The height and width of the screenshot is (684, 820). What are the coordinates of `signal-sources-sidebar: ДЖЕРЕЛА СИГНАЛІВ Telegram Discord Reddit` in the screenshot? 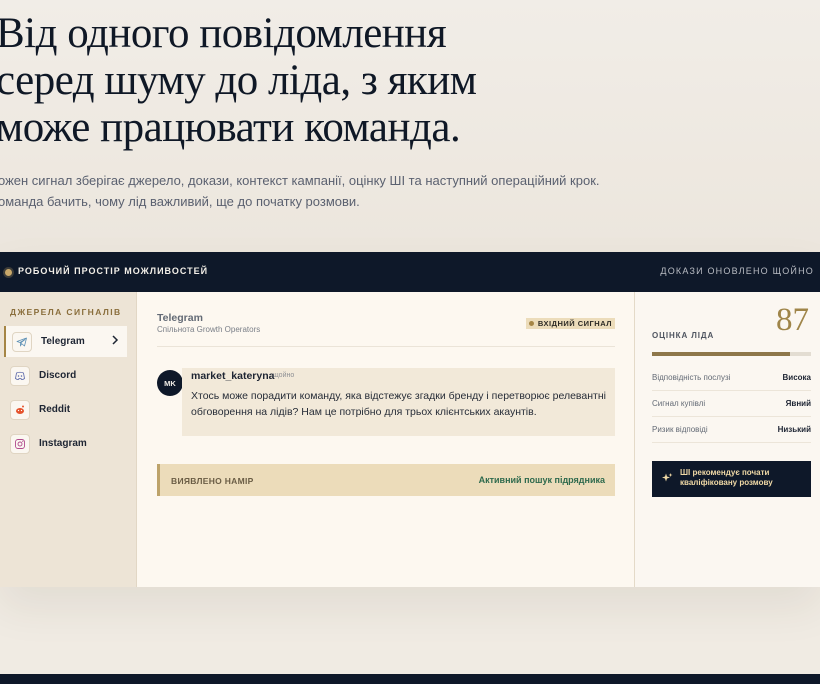 It's located at (68, 439).